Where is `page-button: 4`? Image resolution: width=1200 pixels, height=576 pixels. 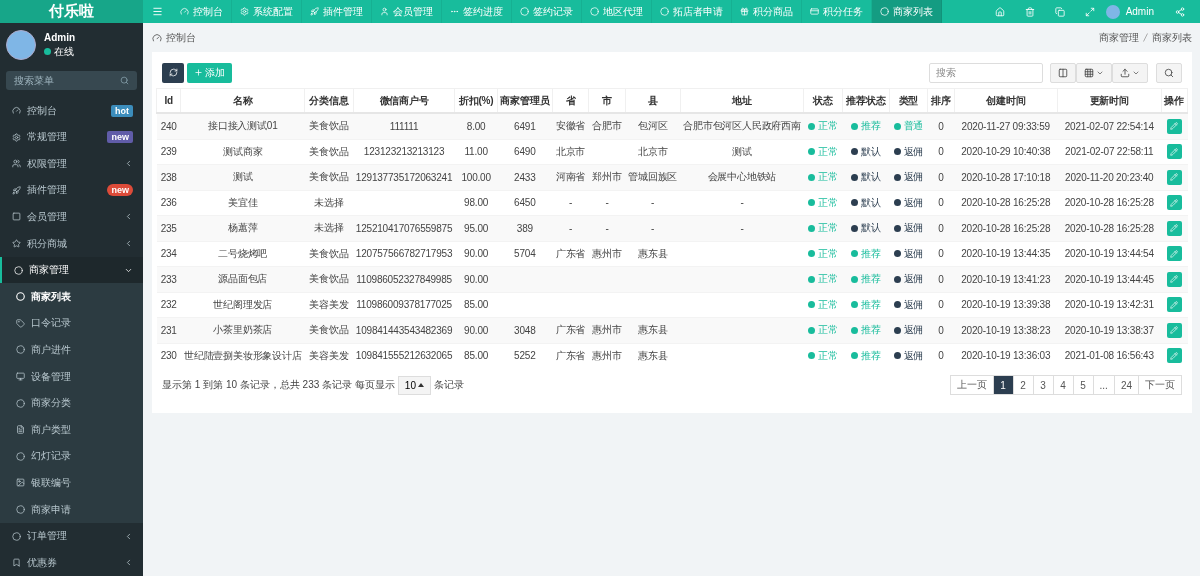 page-button: 4 is located at coordinates (1063, 385).